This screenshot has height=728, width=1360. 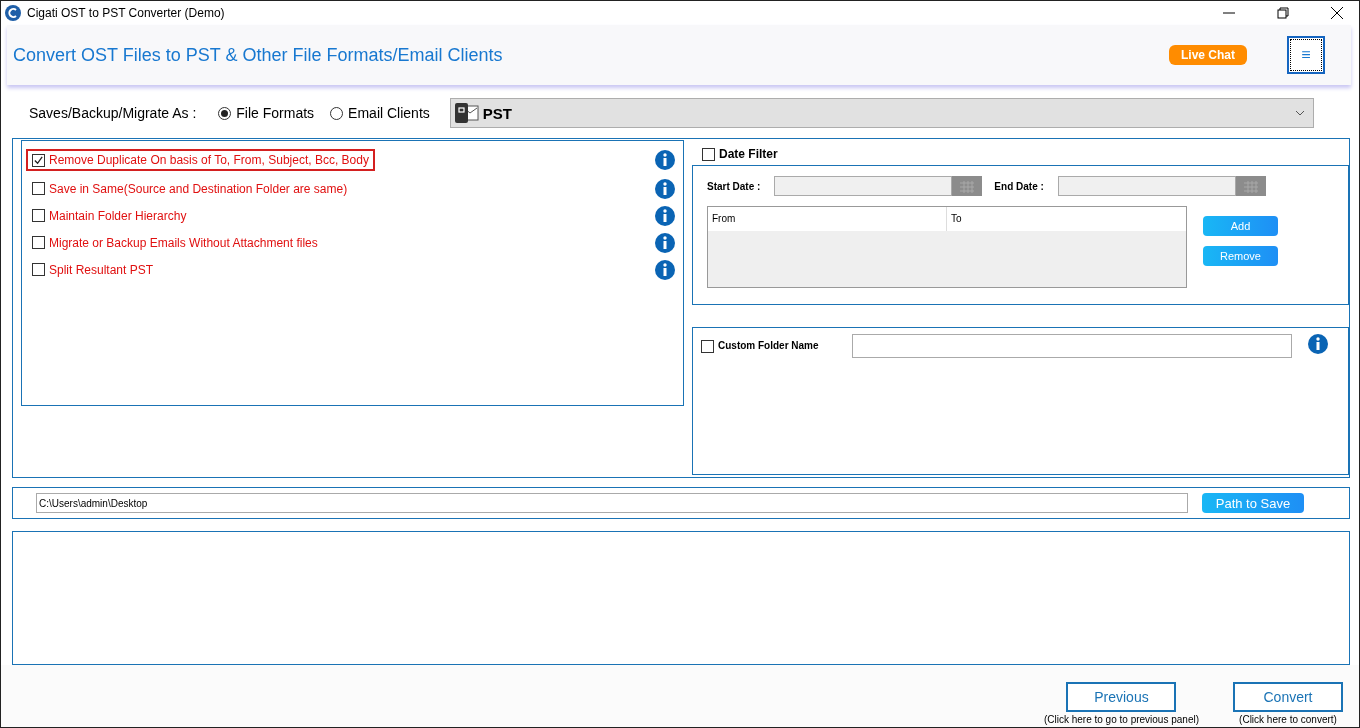 I want to click on button-hint: (Click here to convert), so click(x=1288, y=719).